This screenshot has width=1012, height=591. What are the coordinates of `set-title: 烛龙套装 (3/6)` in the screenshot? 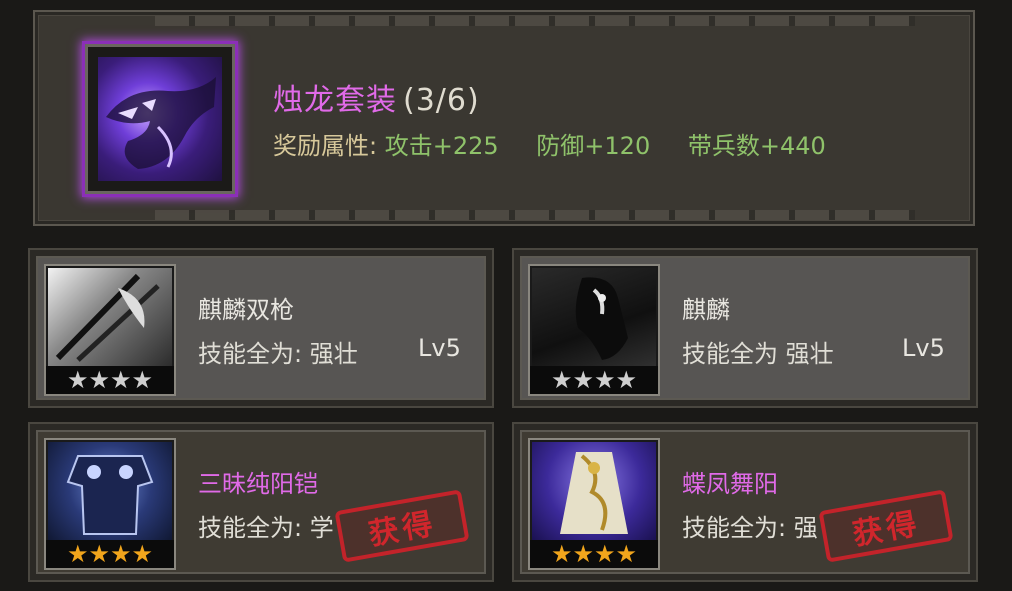 It's located at (376, 97).